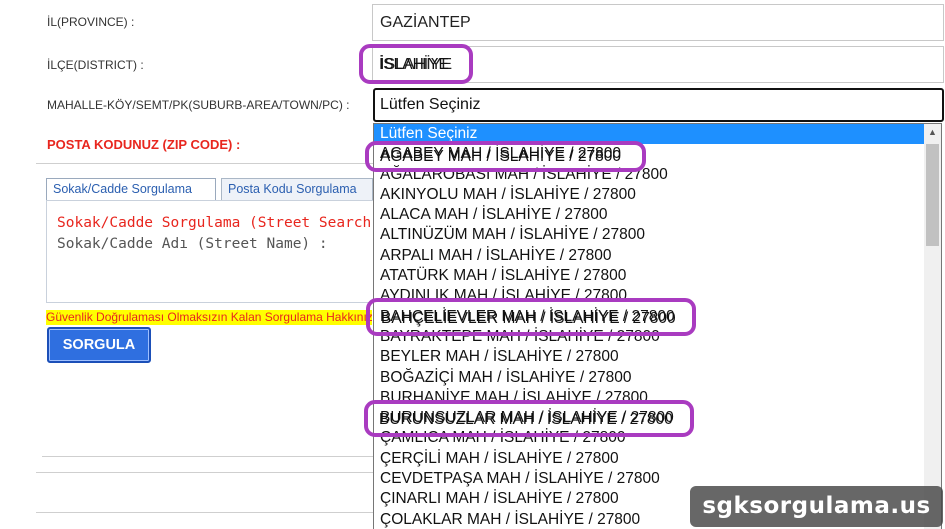 This screenshot has height=529, width=945. Describe the element at coordinates (206, 163) in the screenshot. I see `divider` at that location.